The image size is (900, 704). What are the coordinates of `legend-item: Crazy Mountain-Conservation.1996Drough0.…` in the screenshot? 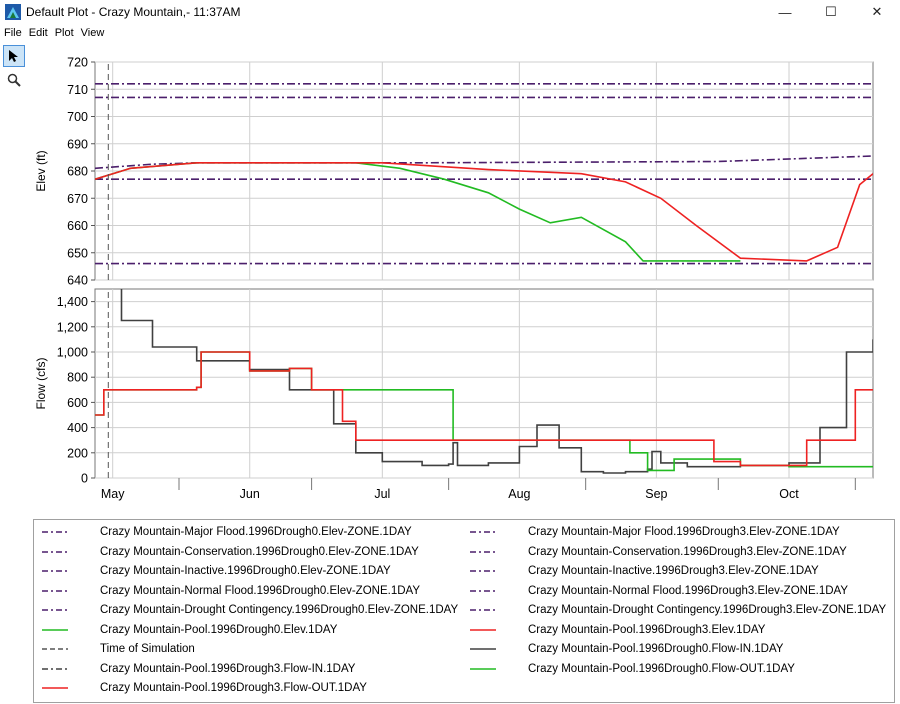 It's located at (229, 552).